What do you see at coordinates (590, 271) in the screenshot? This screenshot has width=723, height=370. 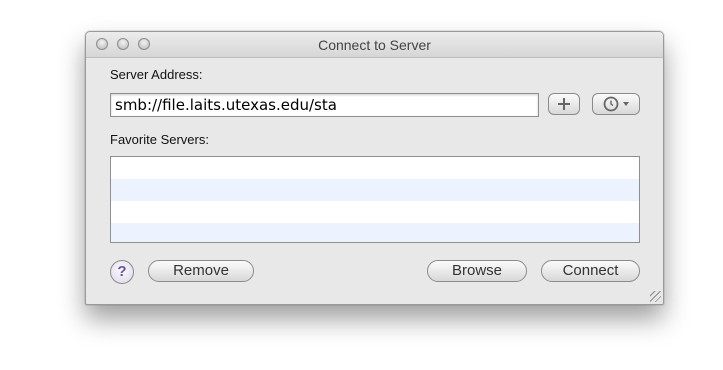 I see `connect-button: Connect` at bounding box center [590, 271].